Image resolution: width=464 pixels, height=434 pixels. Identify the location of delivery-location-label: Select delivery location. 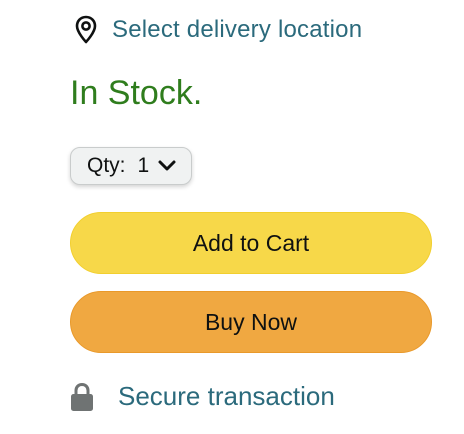
(237, 29).